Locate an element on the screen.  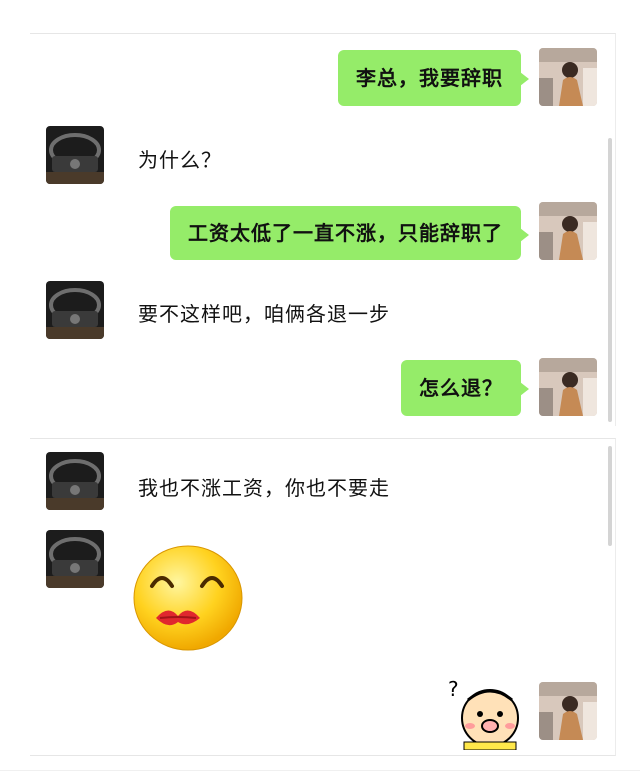
divider is located at coordinates (320, 770).